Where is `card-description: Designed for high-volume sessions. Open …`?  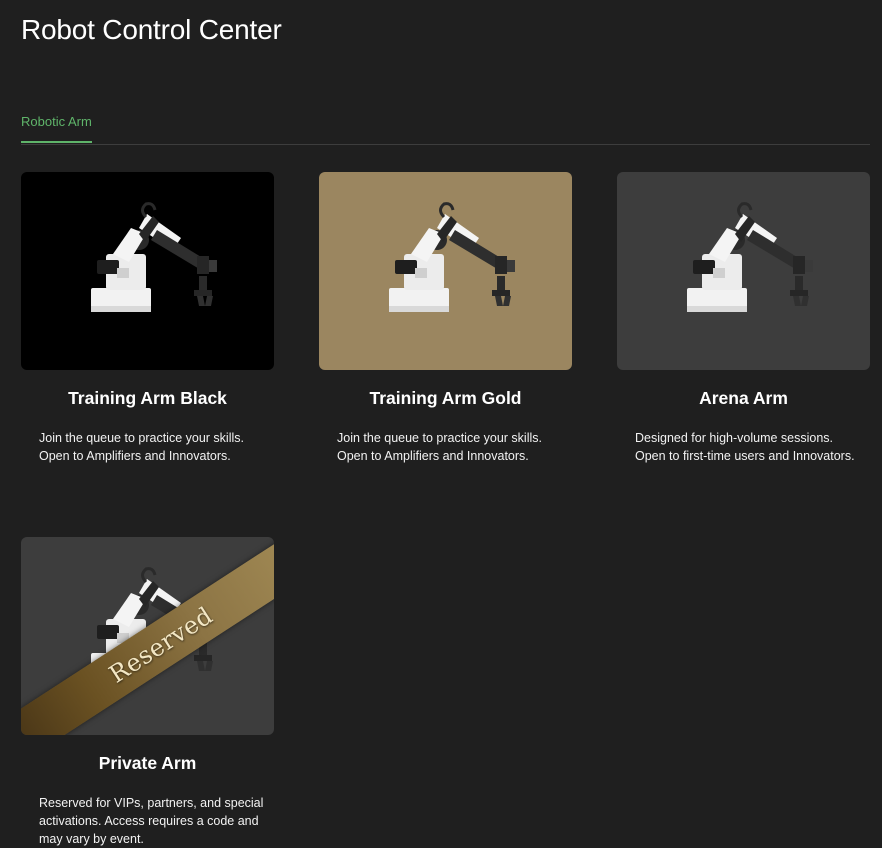 card-description: Designed for high-volume sessions. Open … is located at coordinates (745, 447).